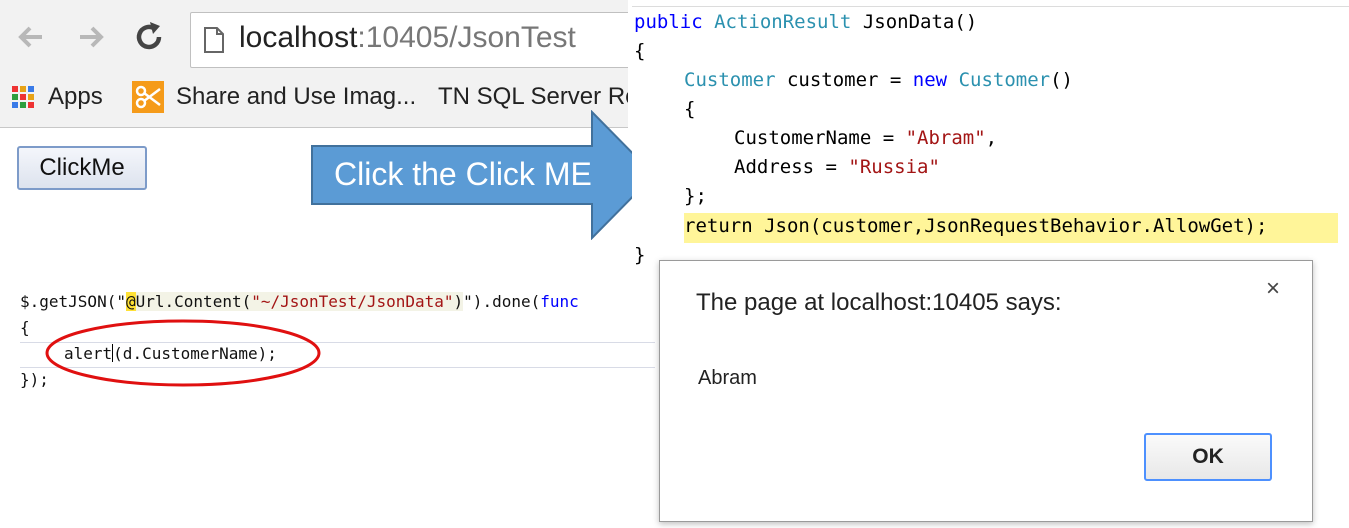 Image resolution: width=1349 pixels, height=528 pixels. What do you see at coordinates (930, 80) in the screenshot?
I see `code-keyword: new` at bounding box center [930, 80].